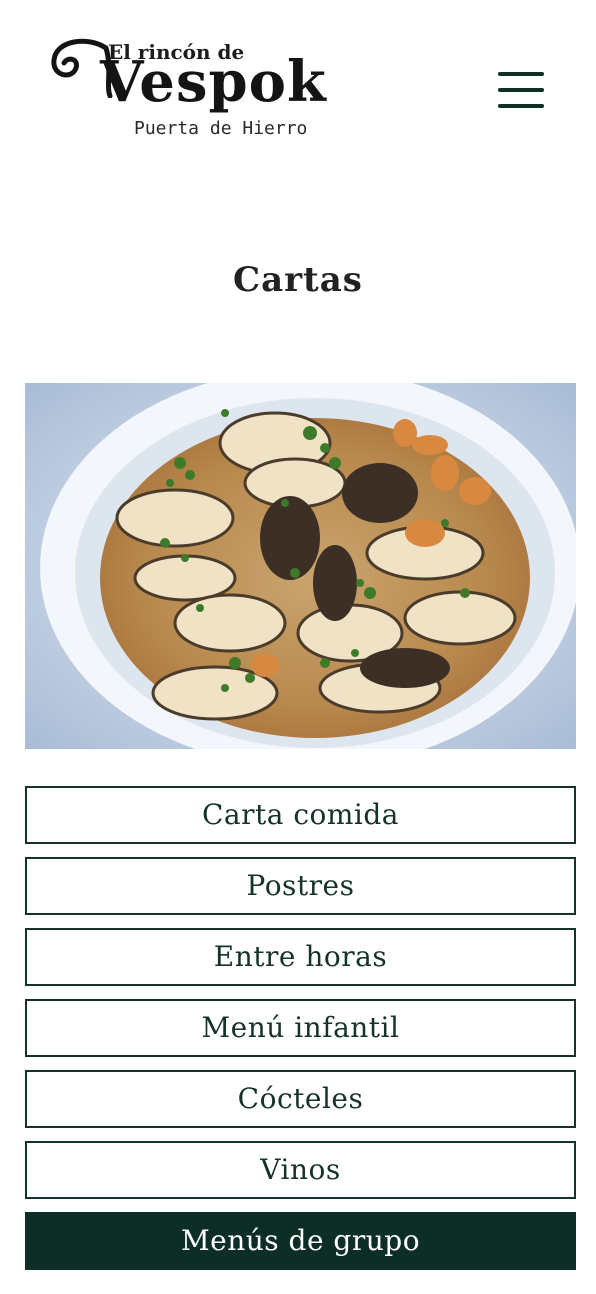 The height and width of the screenshot is (1294, 596). Describe the element at coordinates (300, 1170) in the screenshot. I see `menu-button-vinos: Vinos` at that location.